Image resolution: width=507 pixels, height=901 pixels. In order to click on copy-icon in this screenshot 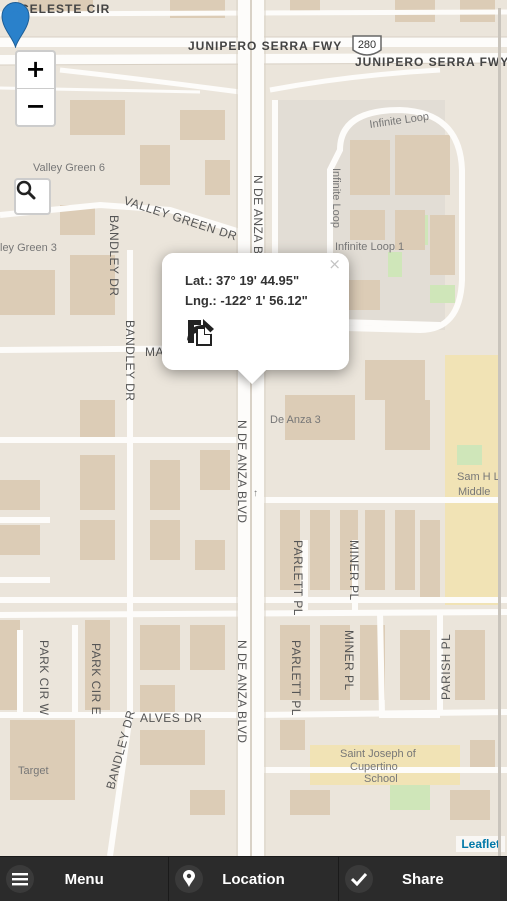, I will do `click(200, 332)`.